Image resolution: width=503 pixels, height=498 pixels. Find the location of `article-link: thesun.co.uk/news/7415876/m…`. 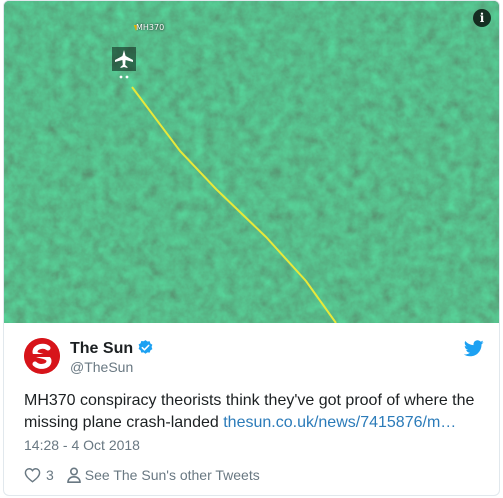

article-link: thesun.co.uk/news/7415876/m… is located at coordinates (339, 422).